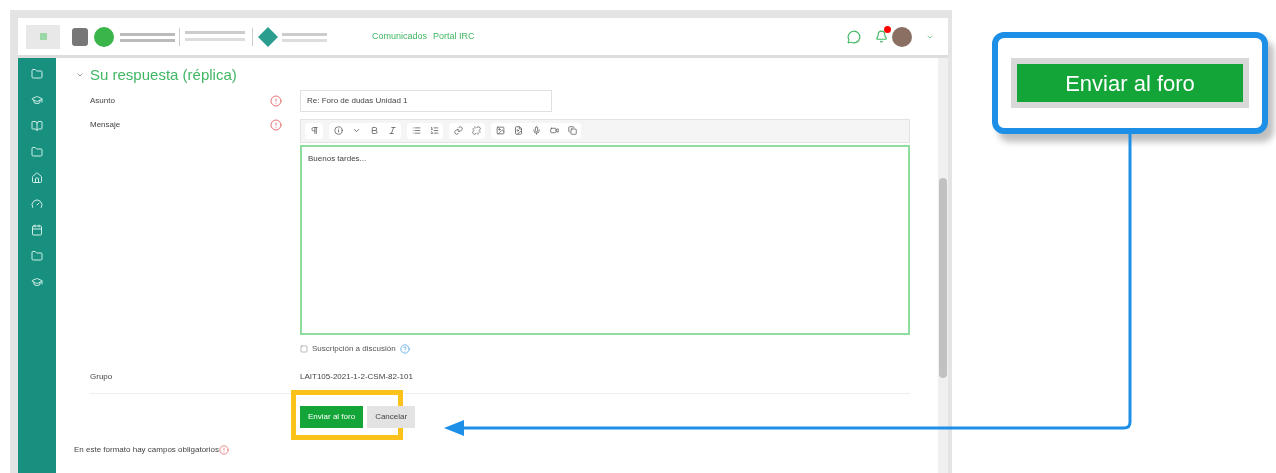 The height and width of the screenshot is (473, 1276). Describe the element at coordinates (356, 376) in the screenshot. I see `group-value: LAIT105-2021-1-2-CSM-82-101` at that location.